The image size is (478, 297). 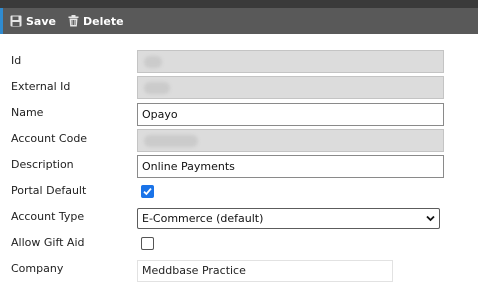 I want to click on account-code-field, so click(x=290, y=140).